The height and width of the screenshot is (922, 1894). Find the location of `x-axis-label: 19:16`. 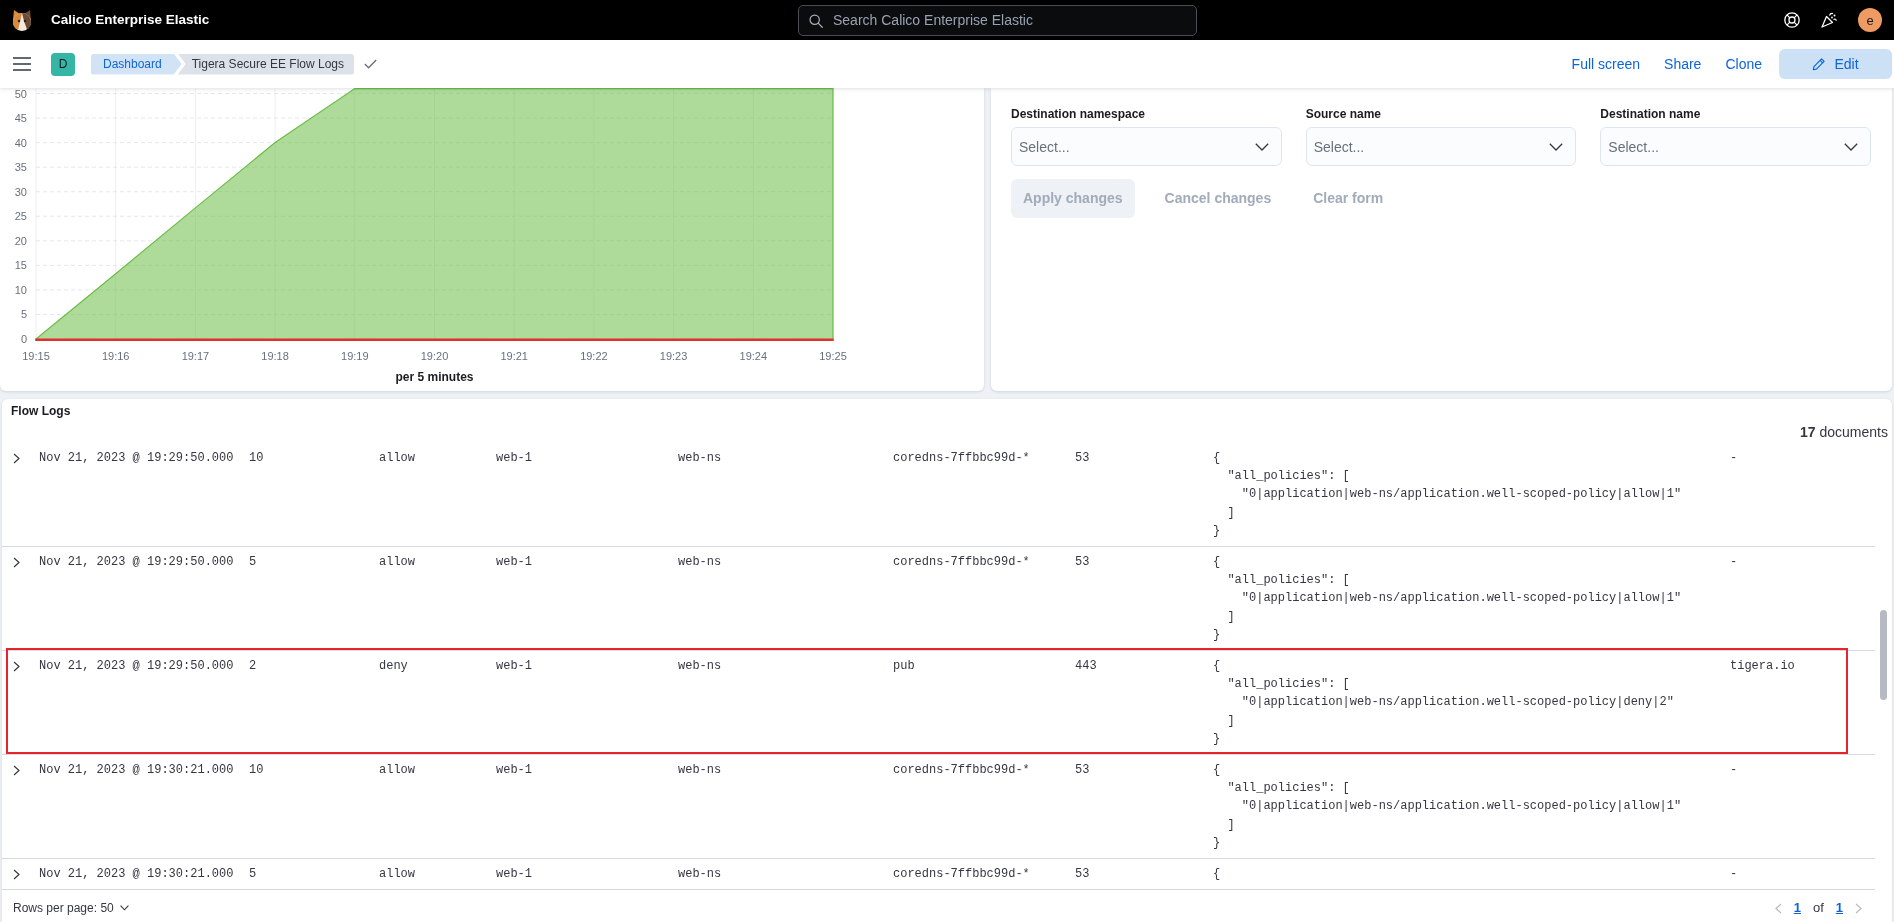

x-axis-label: 19:16 is located at coordinates (115, 356).